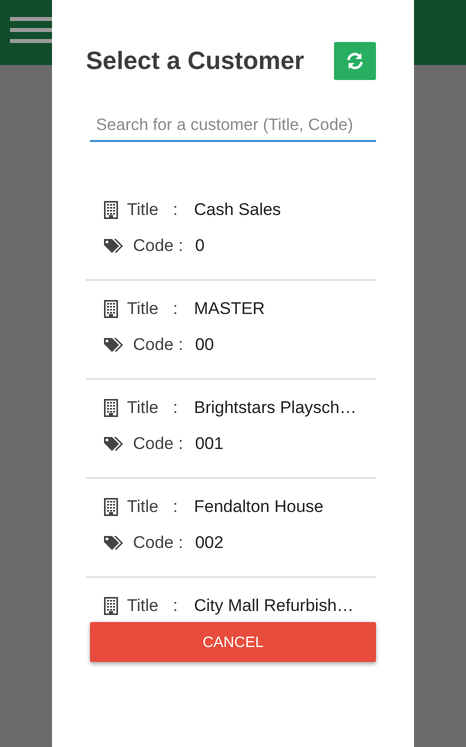 Image resolution: width=466 pixels, height=747 pixels. What do you see at coordinates (209, 444) in the screenshot?
I see `customer-code: 001` at bounding box center [209, 444].